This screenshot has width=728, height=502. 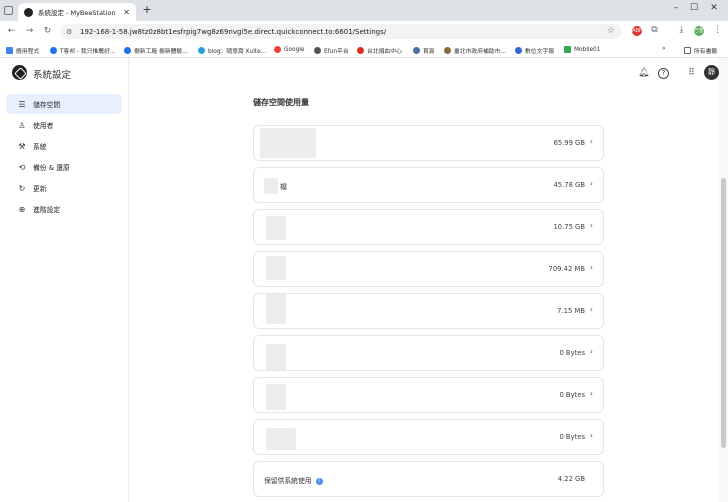 I want to click on download-icon: ⤓, so click(x=681, y=30).